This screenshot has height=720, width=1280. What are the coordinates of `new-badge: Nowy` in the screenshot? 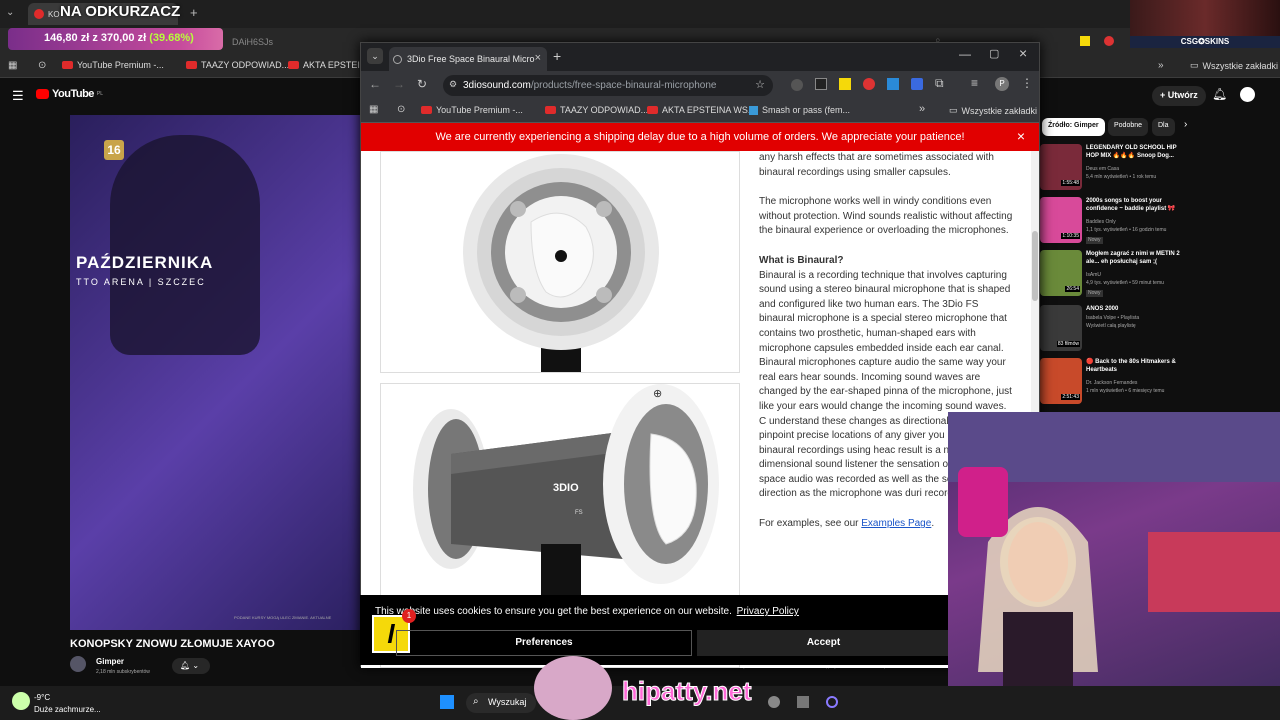 It's located at (1094, 240).